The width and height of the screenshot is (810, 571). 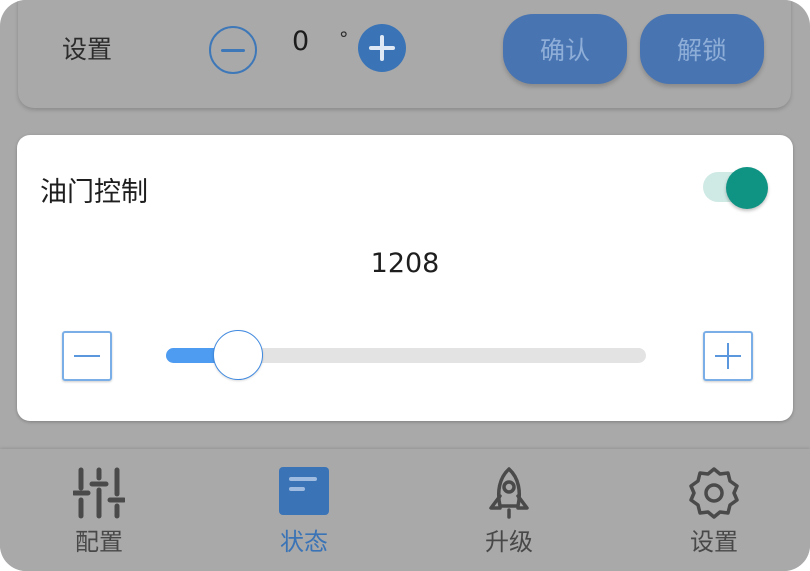 I want to click on nav-item-config: 配置, so click(x=99, y=510).